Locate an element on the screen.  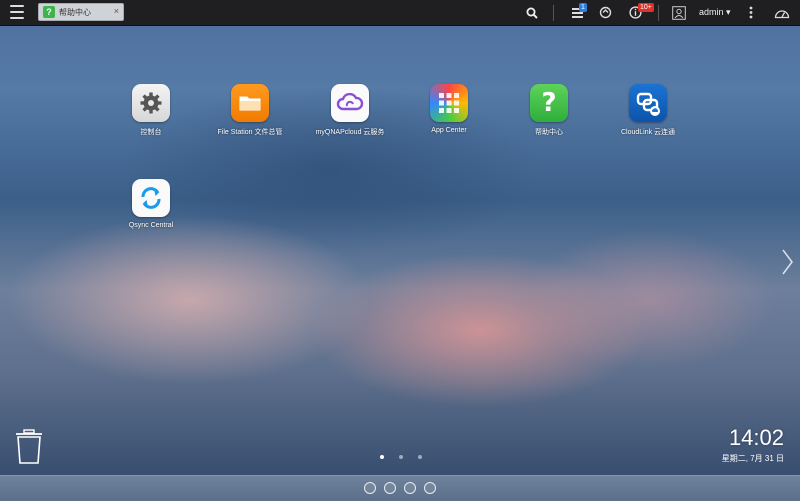
bottom-dock is located at coordinates (400, 488).